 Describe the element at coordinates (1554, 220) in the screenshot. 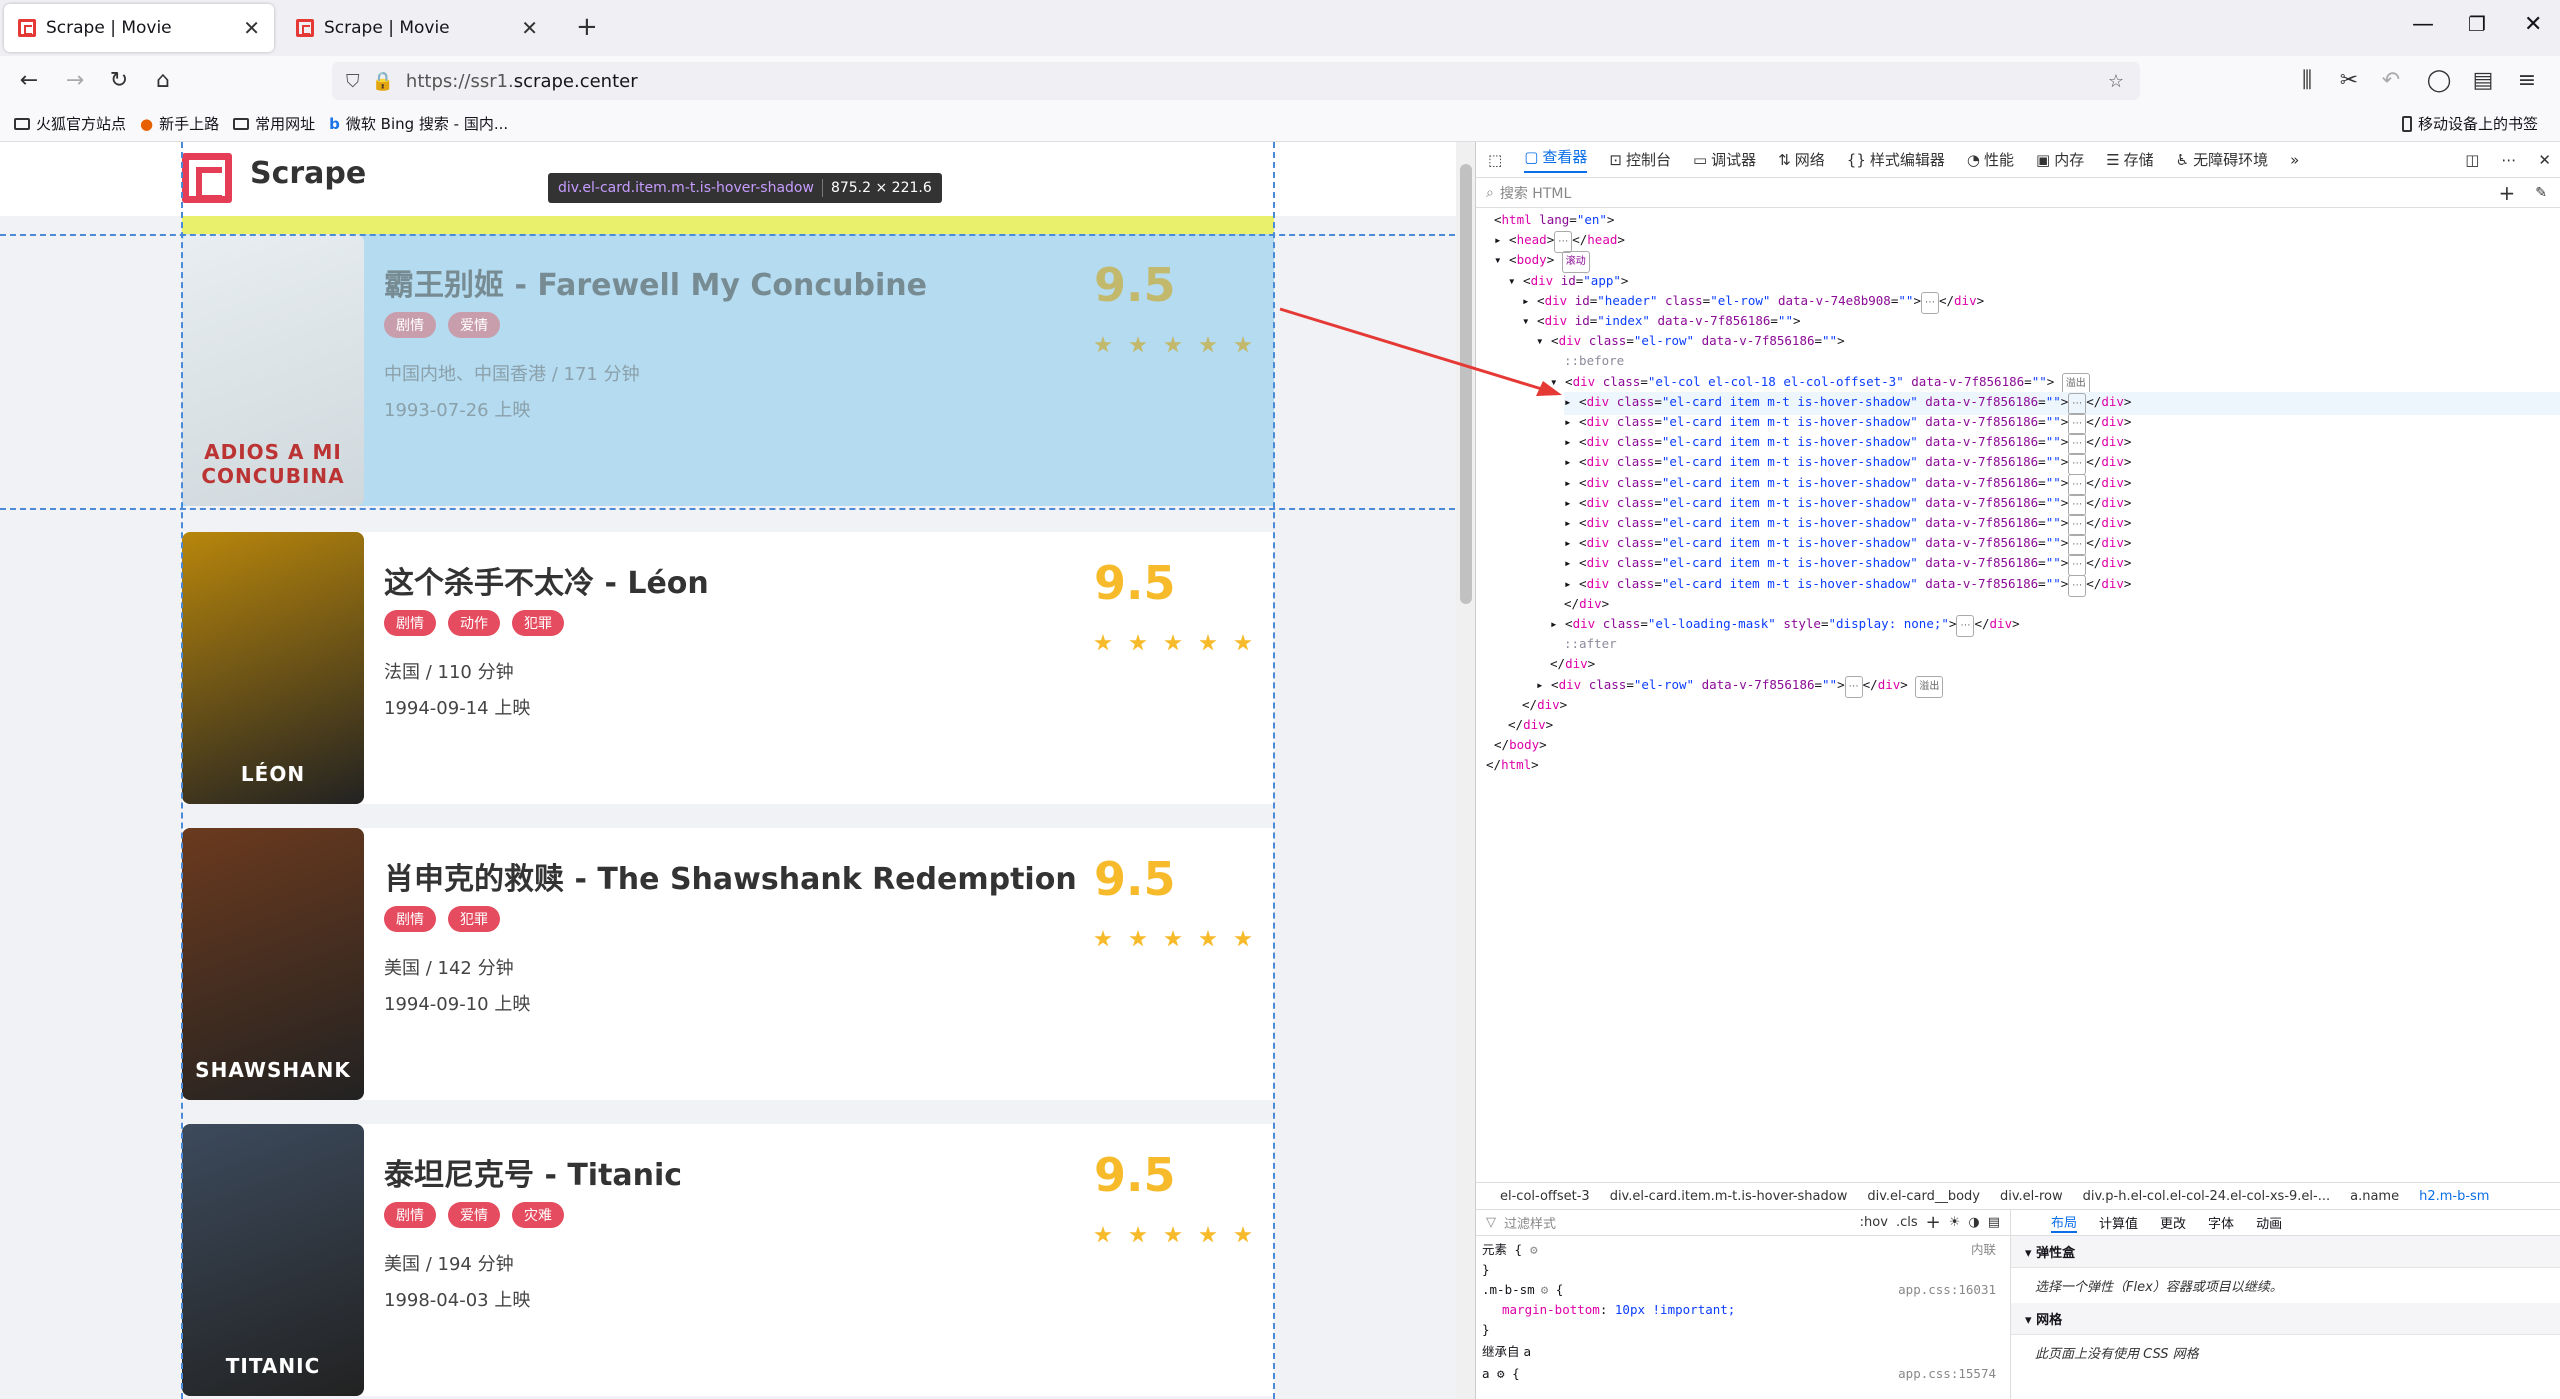

I see `markup-node: <html lang="en">` at that location.